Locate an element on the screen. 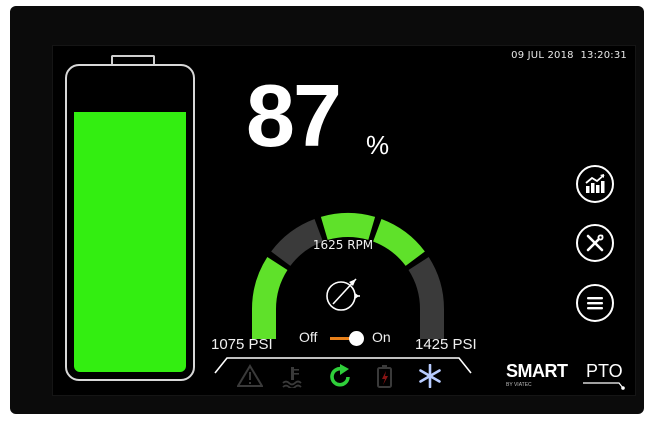 Image resolution: width=654 pixels, height=421 pixels. toggle-on-label: On is located at coordinates (381, 337).